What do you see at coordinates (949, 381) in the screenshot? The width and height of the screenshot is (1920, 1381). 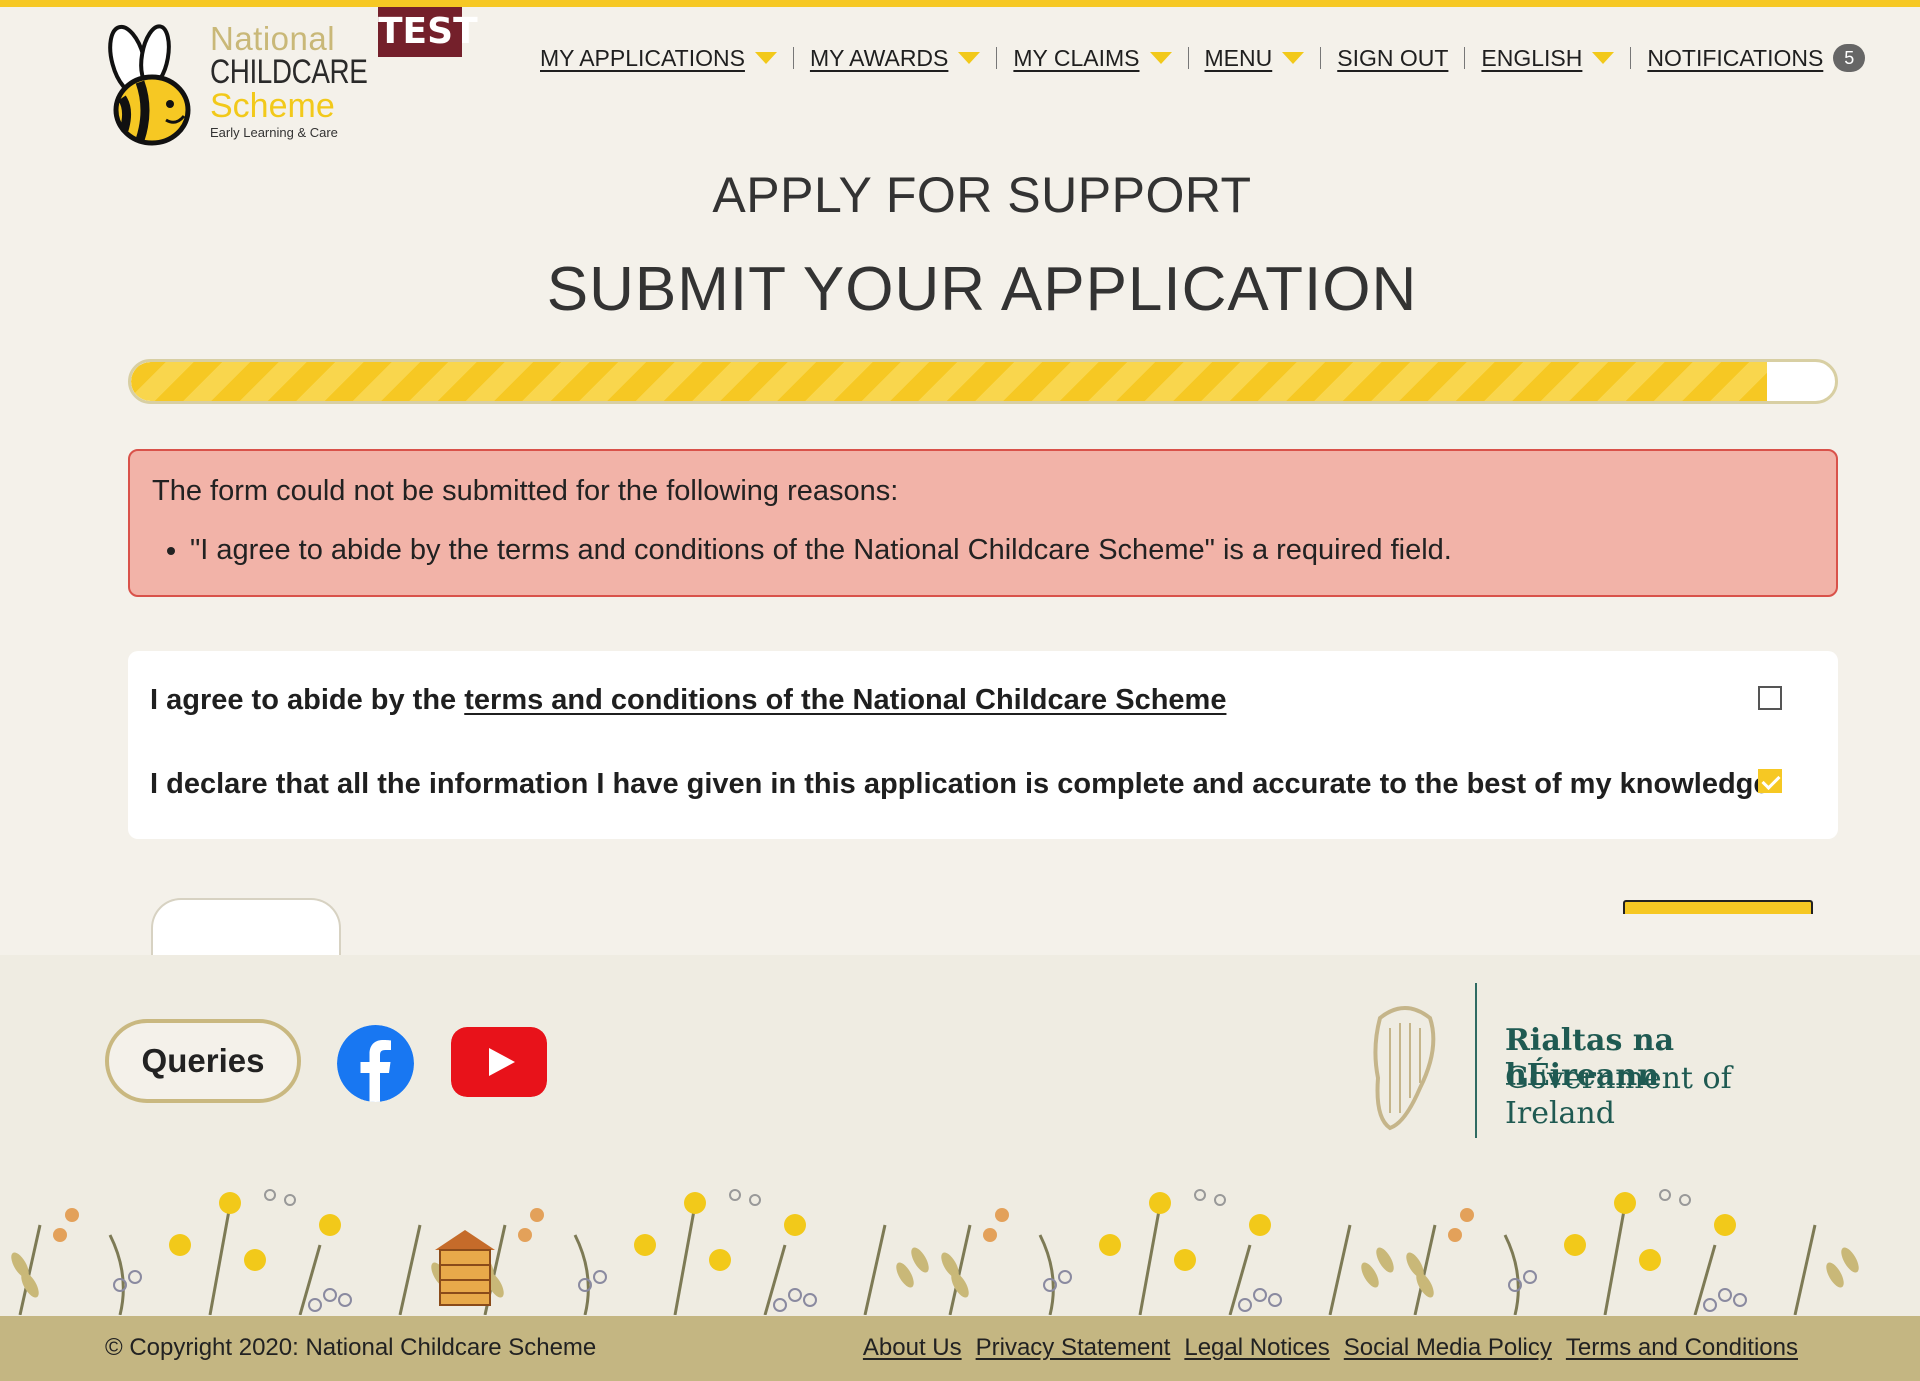 I see `progress-fill` at bounding box center [949, 381].